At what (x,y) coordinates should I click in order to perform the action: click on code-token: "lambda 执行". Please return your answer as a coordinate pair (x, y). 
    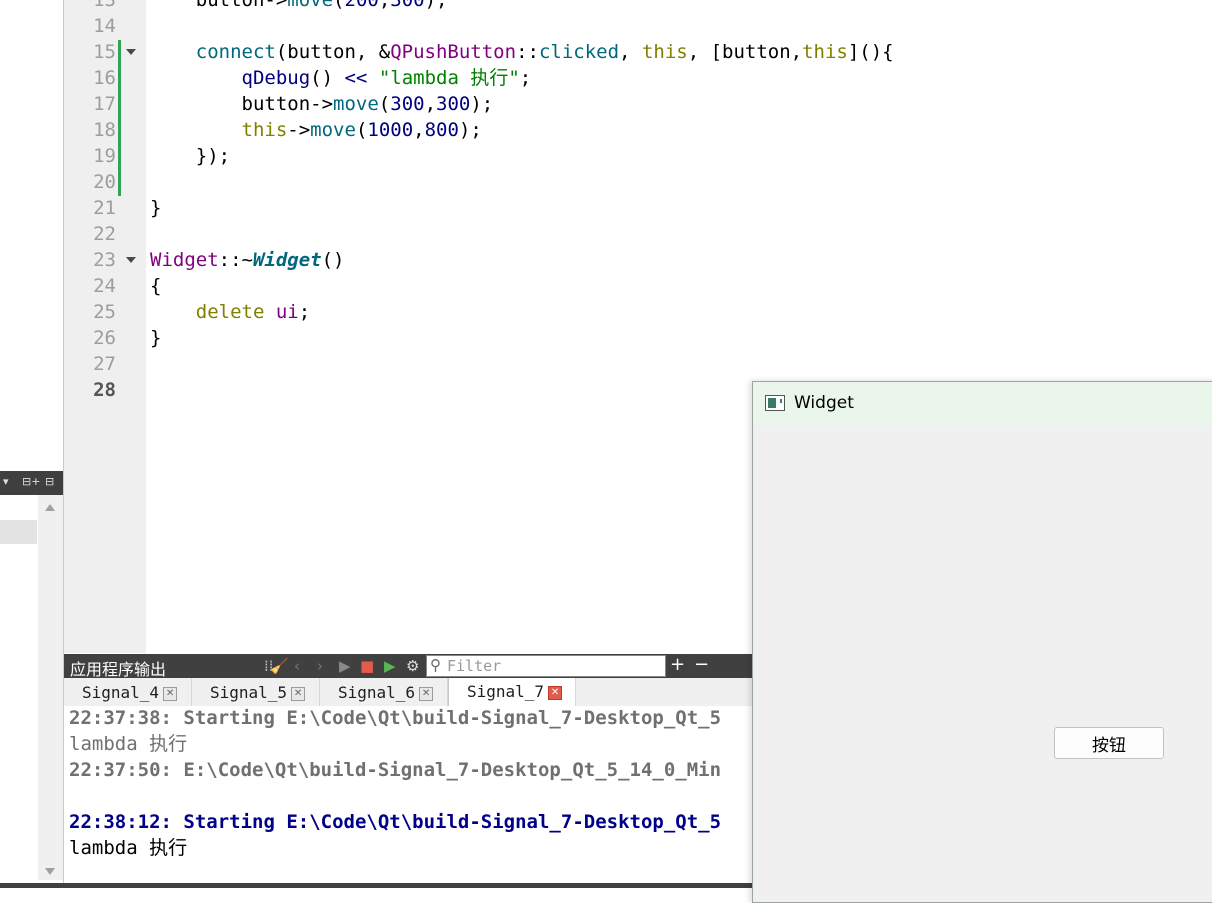
    Looking at the image, I should click on (449, 78).